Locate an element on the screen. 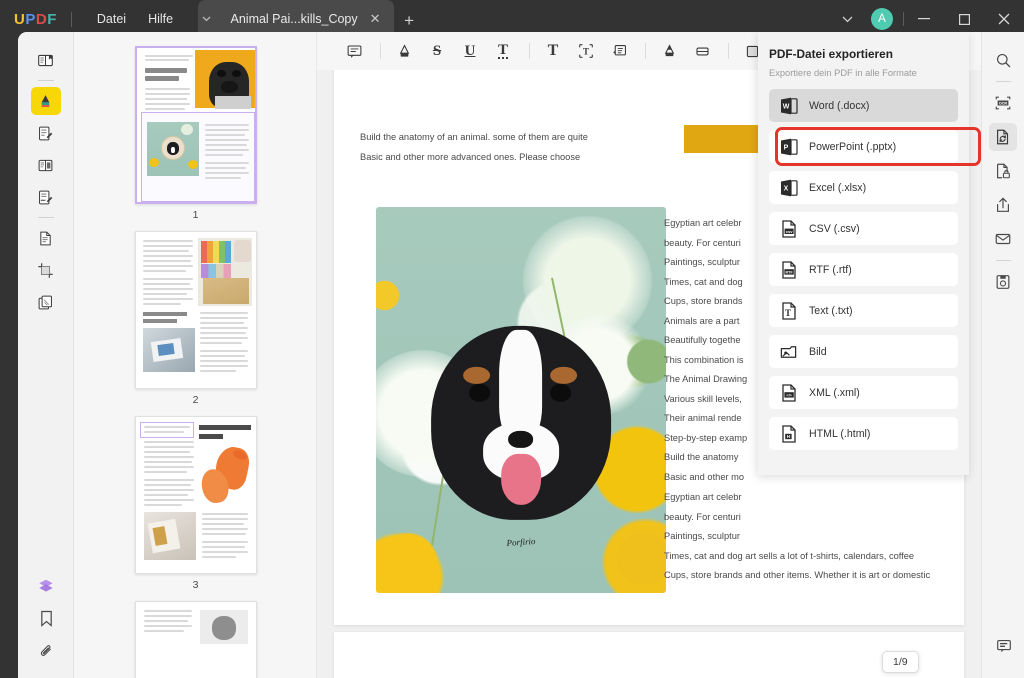  annotate-highlighter-icon is located at coordinates (45, 101).